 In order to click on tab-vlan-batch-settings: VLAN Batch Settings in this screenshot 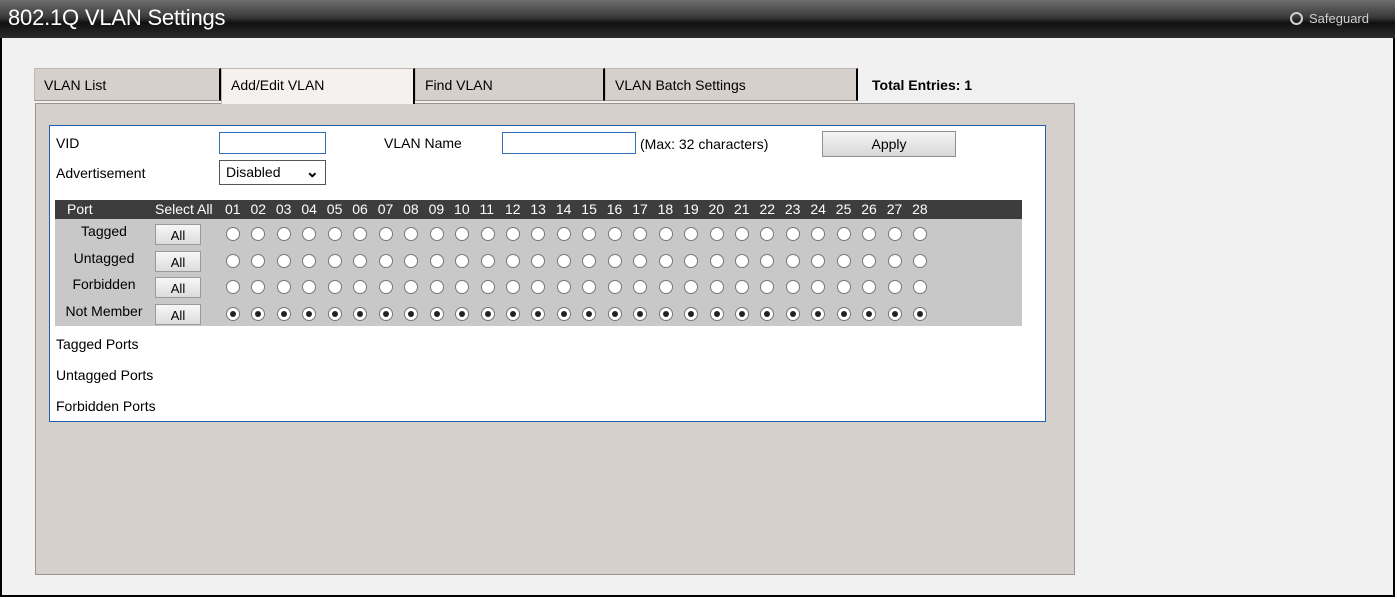, I will do `click(731, 84)`.